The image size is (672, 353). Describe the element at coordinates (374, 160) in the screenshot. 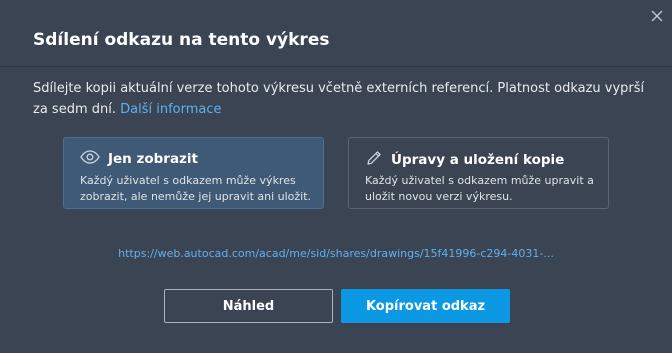

I see `pencil-icon` at that location.